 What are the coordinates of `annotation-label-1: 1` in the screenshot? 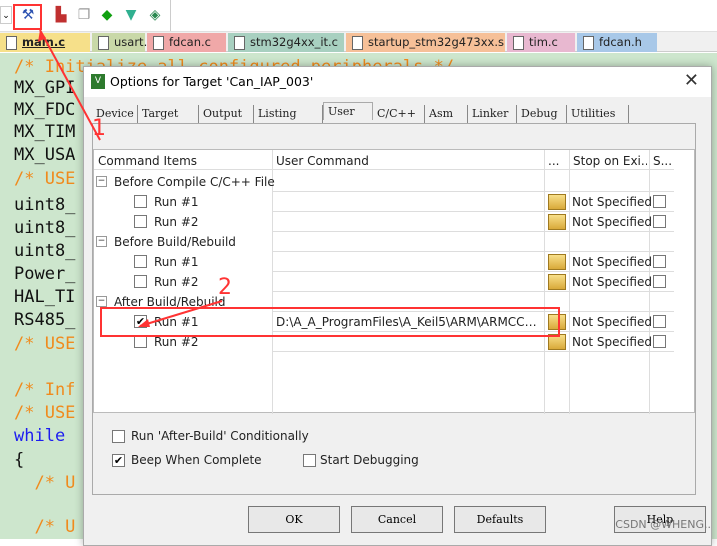 It's located at (99, 128).